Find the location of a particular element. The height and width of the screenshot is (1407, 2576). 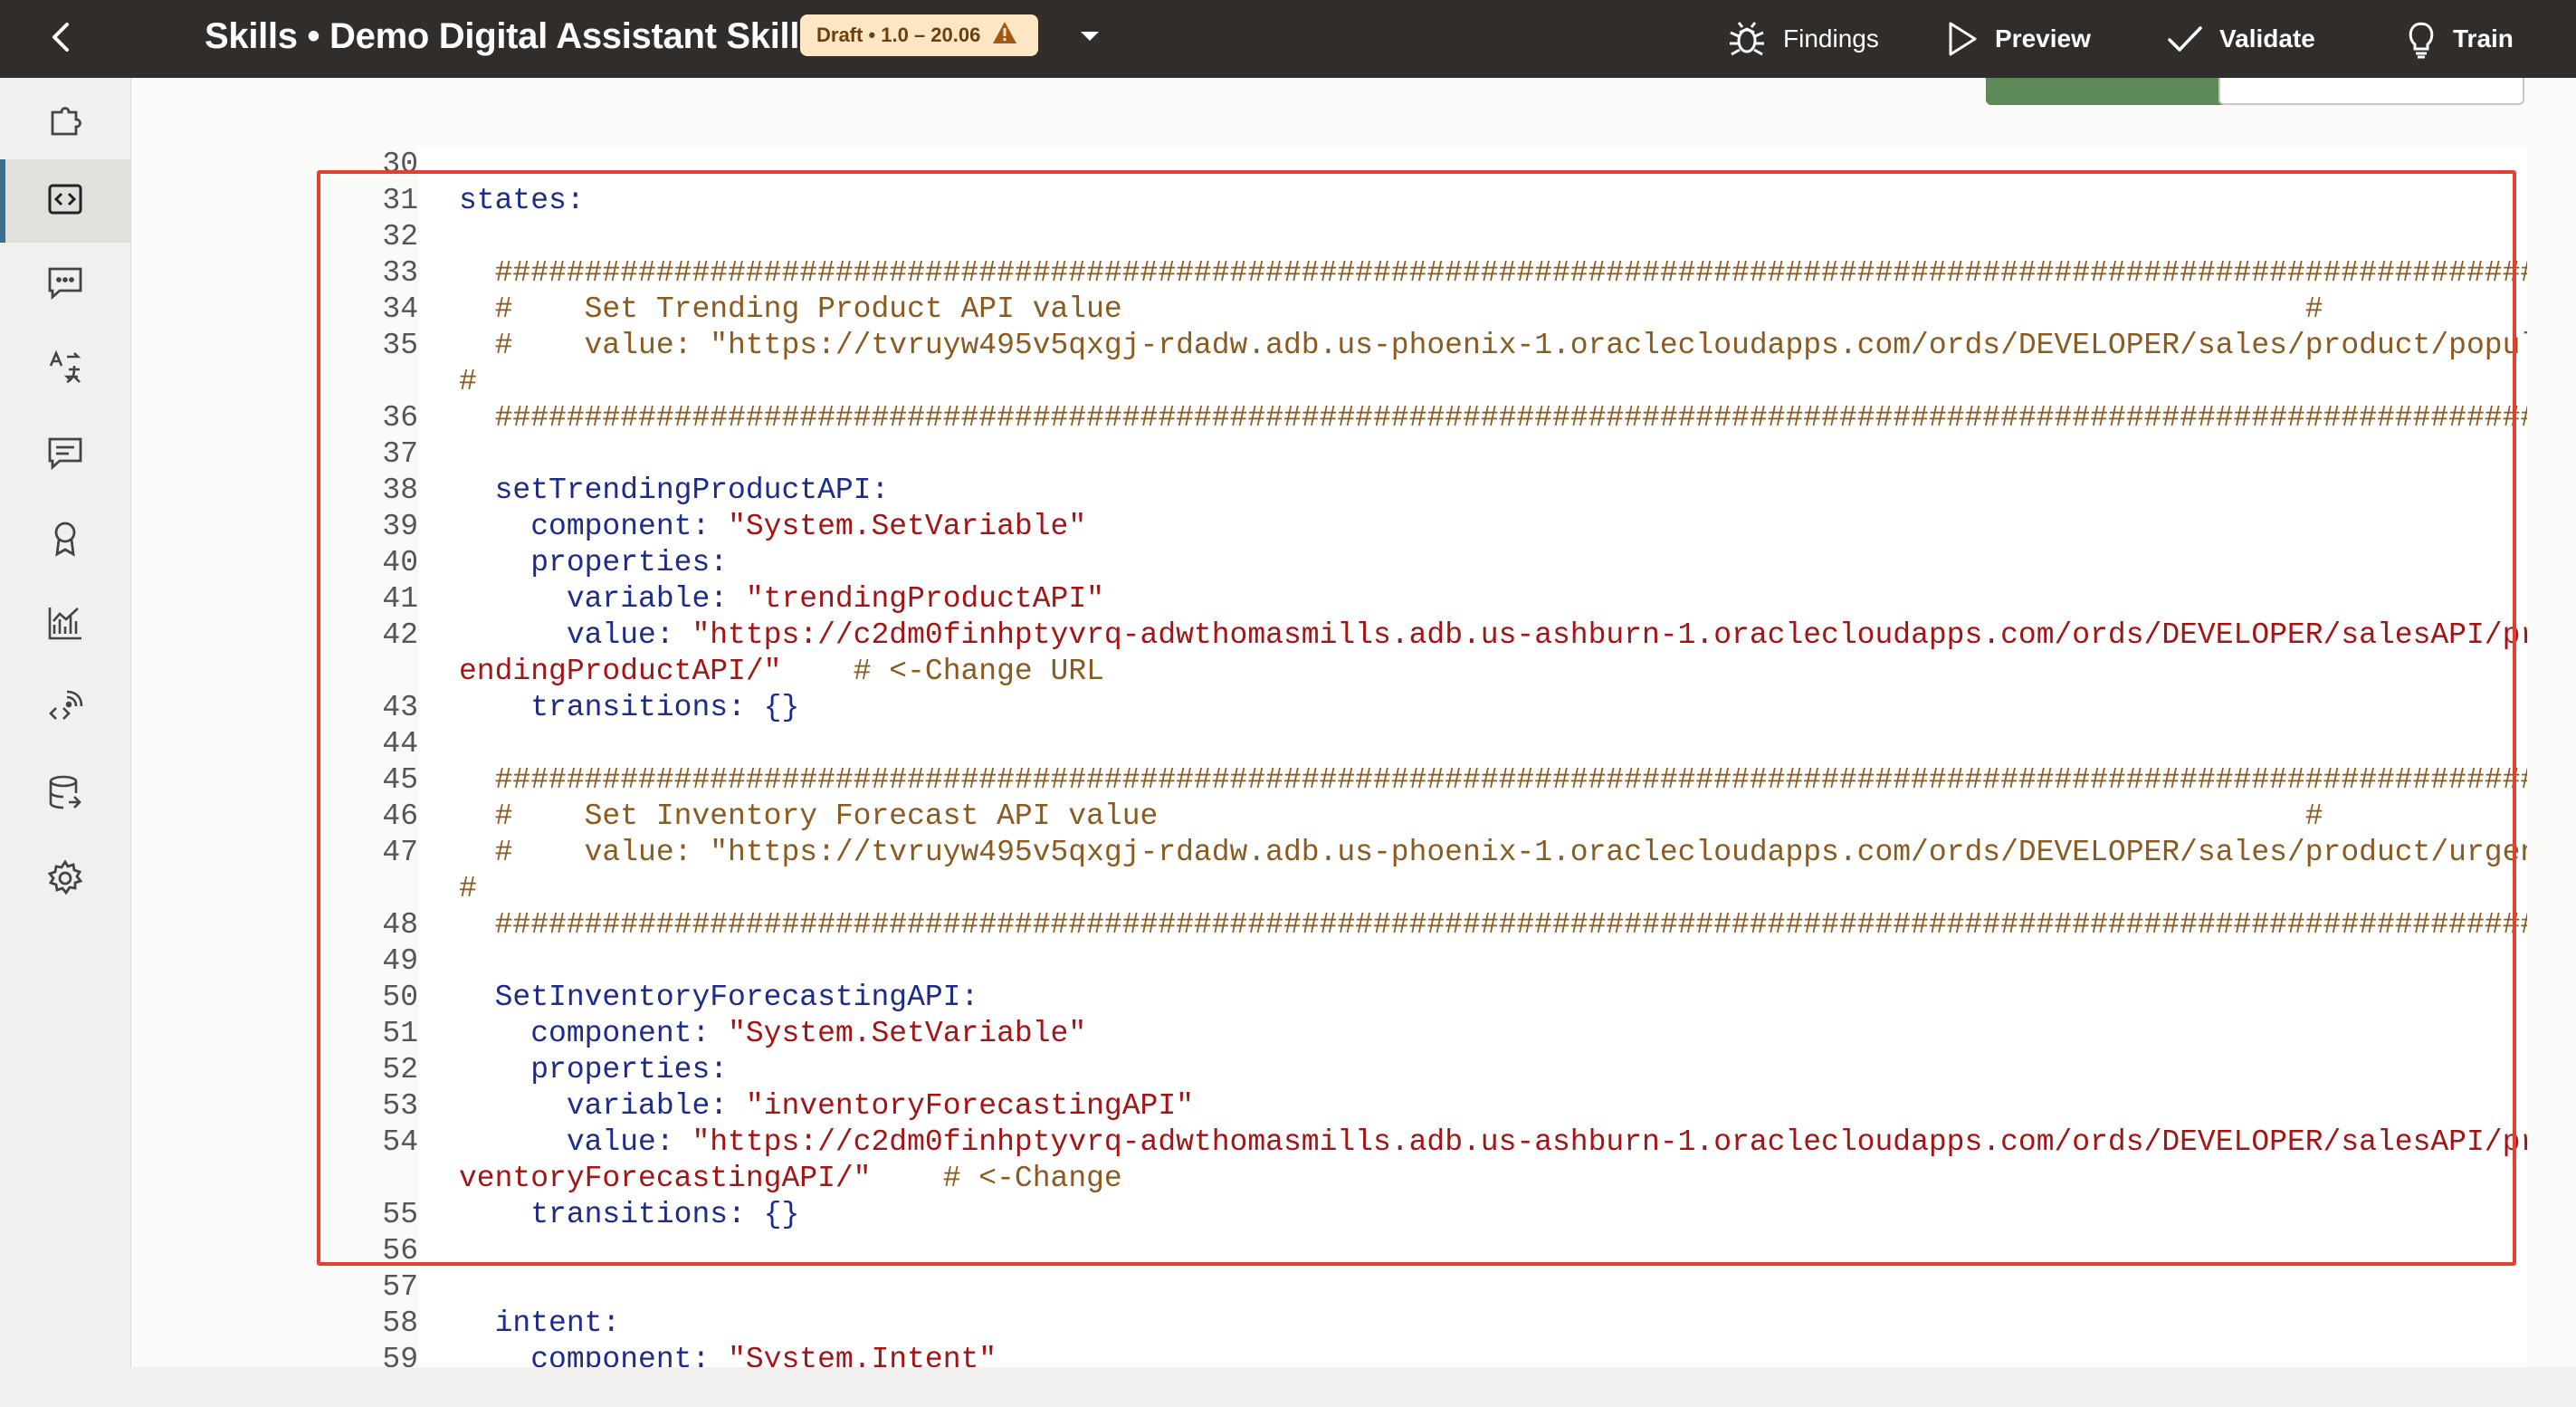

code-icon is located at coordinates (65, 202).